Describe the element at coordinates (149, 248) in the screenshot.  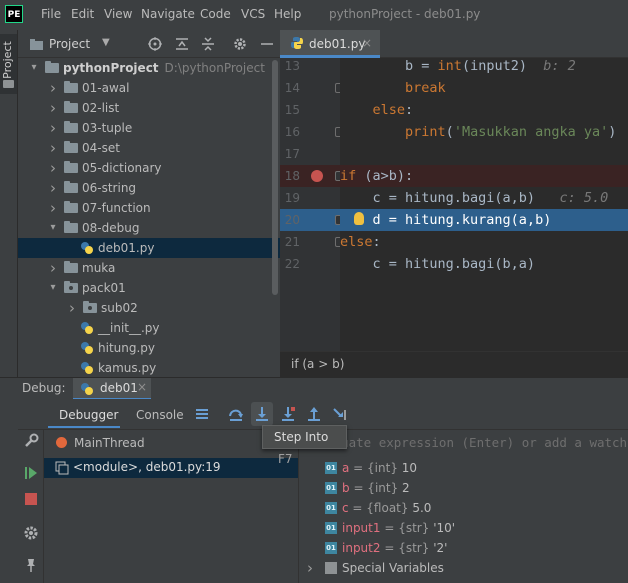
I see `tree-item: deb01.py` at that location.